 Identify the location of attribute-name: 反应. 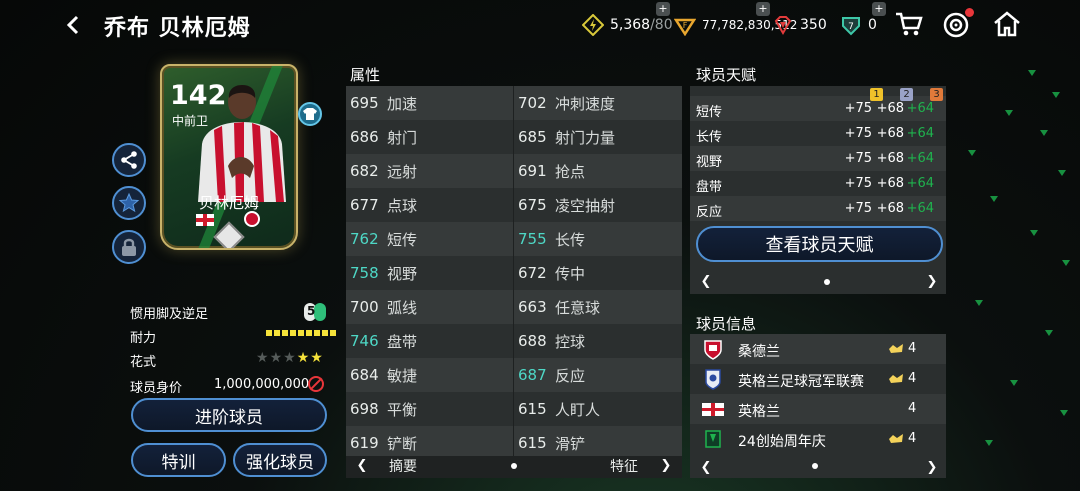
(570, 375).